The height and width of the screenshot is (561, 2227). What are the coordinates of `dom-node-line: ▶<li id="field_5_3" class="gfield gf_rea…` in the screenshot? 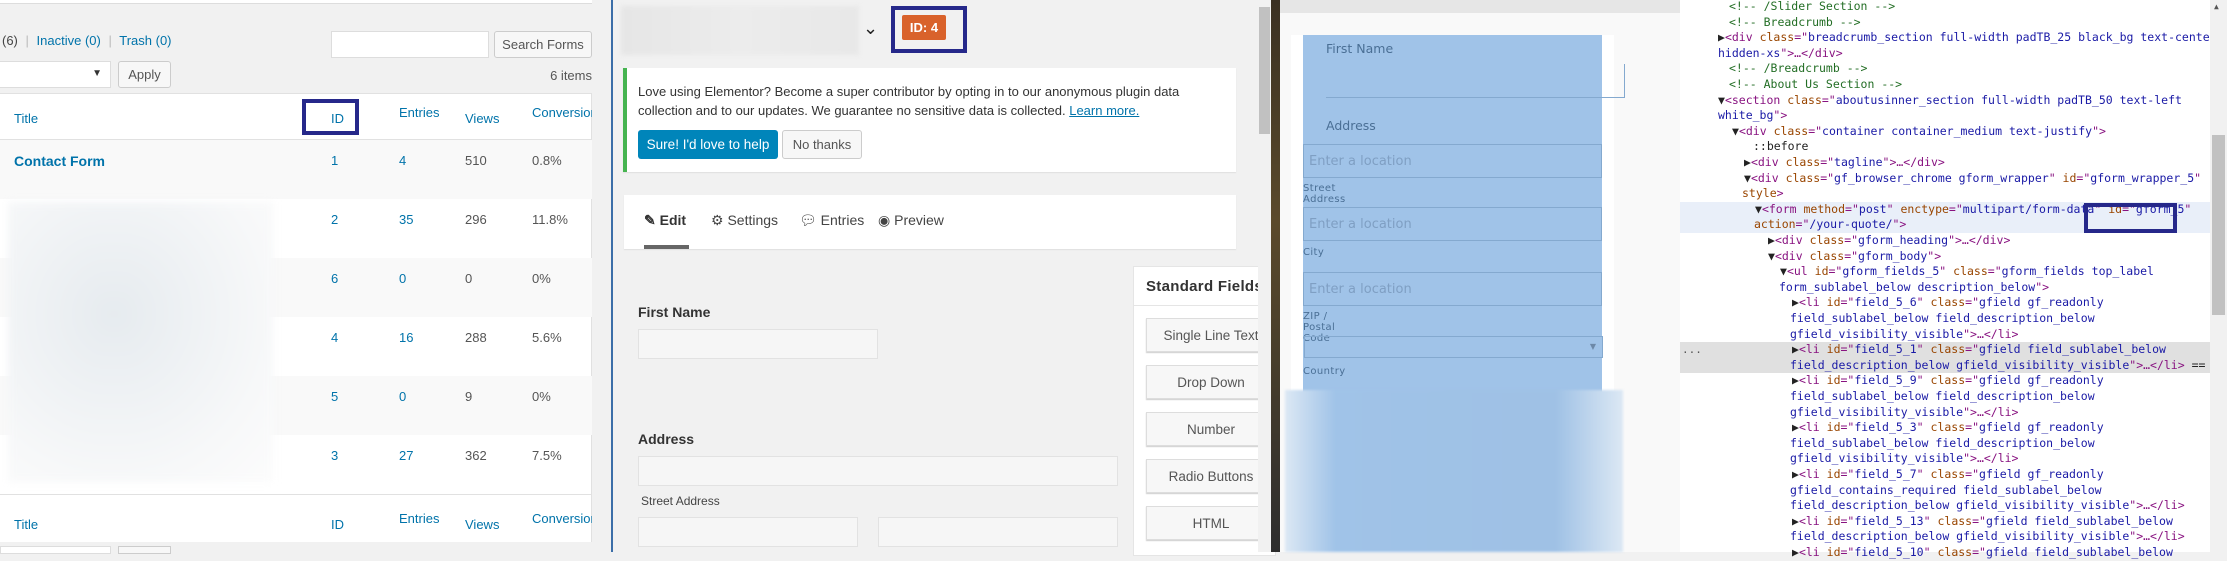 It's located at (1945, 428).